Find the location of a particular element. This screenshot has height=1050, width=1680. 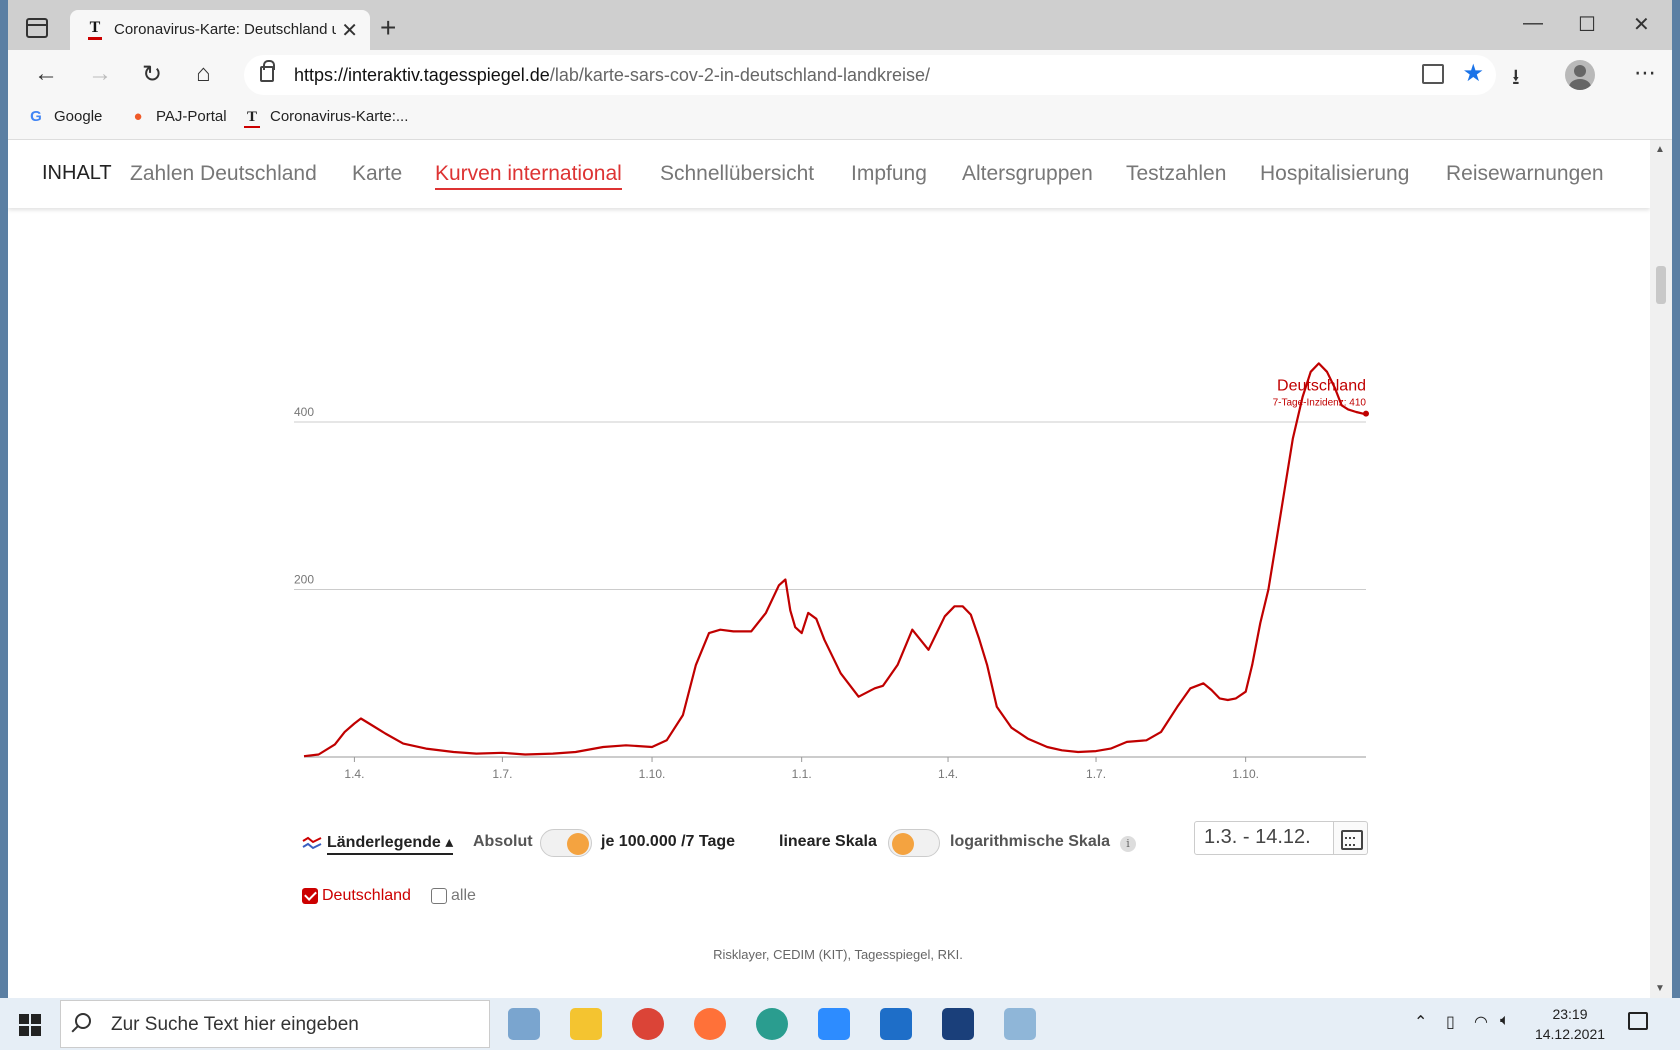

back-icon: ← is located at coordinates (46, 74).